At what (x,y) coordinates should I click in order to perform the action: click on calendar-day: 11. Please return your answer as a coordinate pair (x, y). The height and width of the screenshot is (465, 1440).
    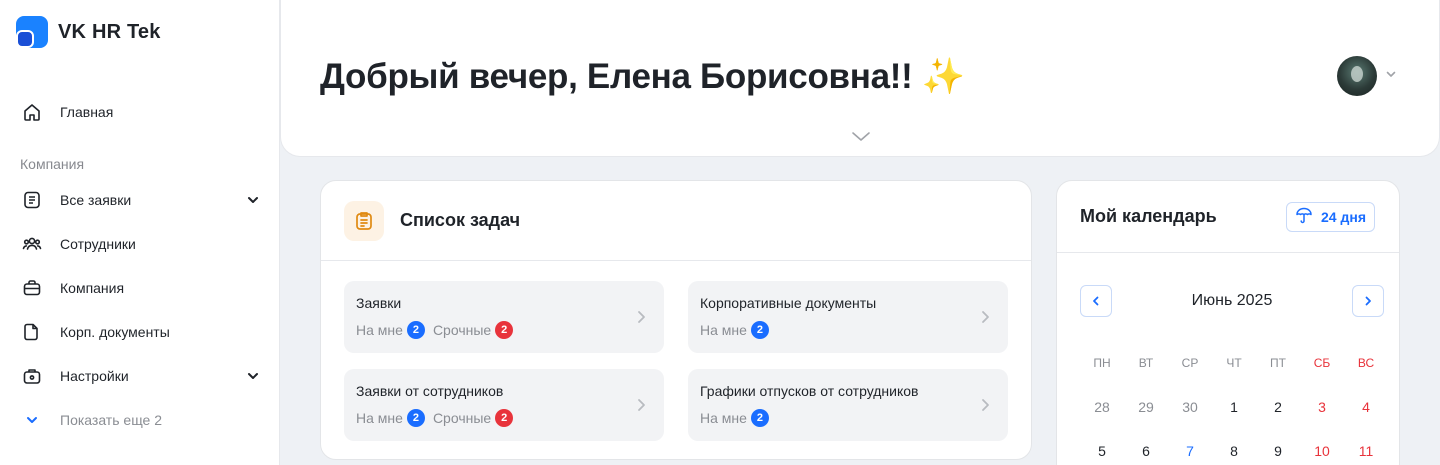
    Looking at the image, I should click on (1366, 451).